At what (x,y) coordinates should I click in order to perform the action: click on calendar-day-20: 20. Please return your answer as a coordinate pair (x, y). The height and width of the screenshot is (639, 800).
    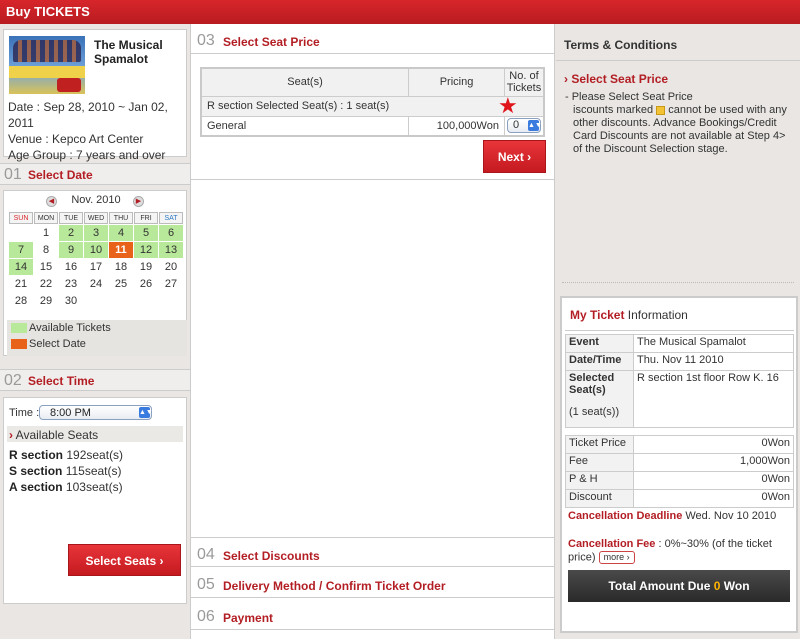
    Looking at the image, I should click on (171, 267).